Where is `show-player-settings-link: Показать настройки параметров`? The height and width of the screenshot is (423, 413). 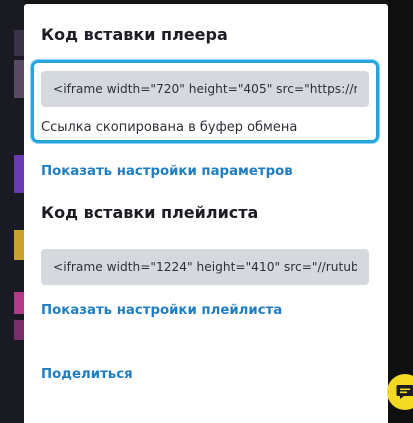
show-player-settings-link: Показать настройки параметров is located at coordinates (167, 171).